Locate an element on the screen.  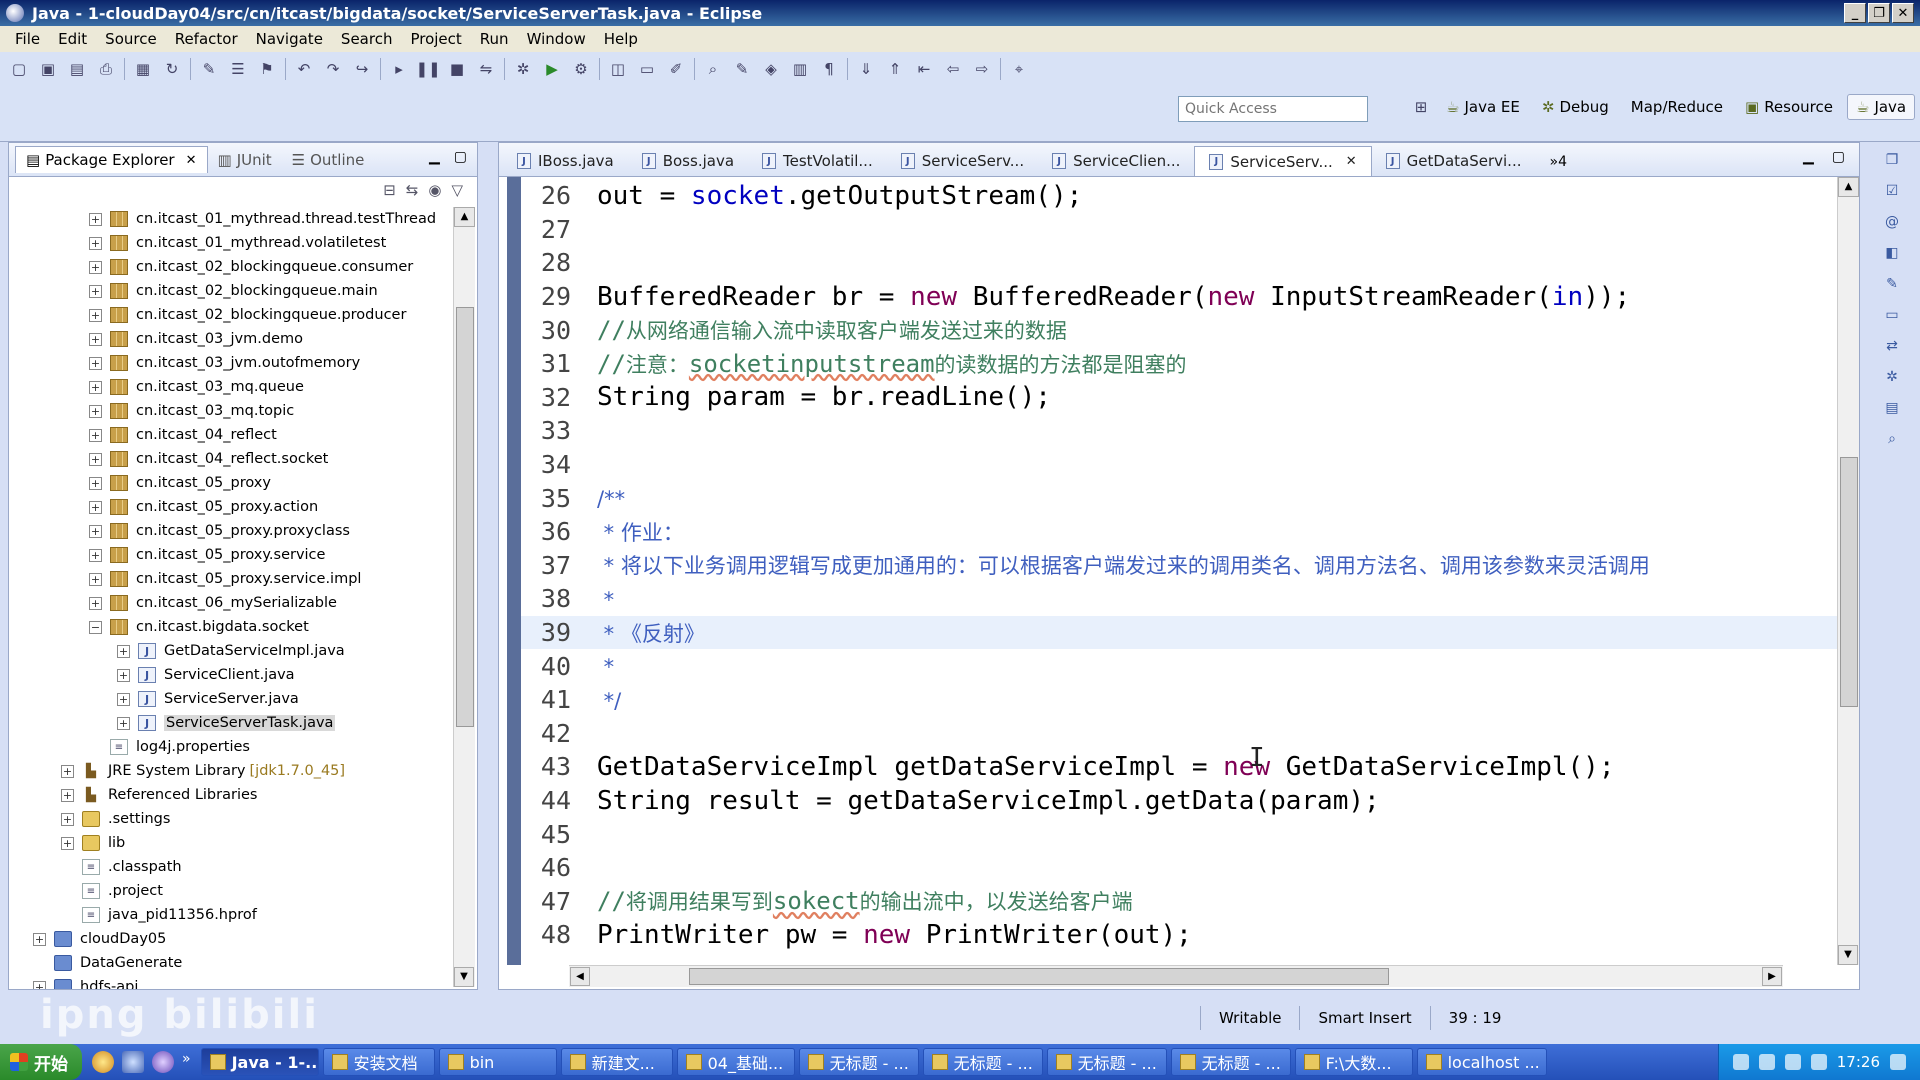
tree-item: + lib is located at coordinates (230, 843).